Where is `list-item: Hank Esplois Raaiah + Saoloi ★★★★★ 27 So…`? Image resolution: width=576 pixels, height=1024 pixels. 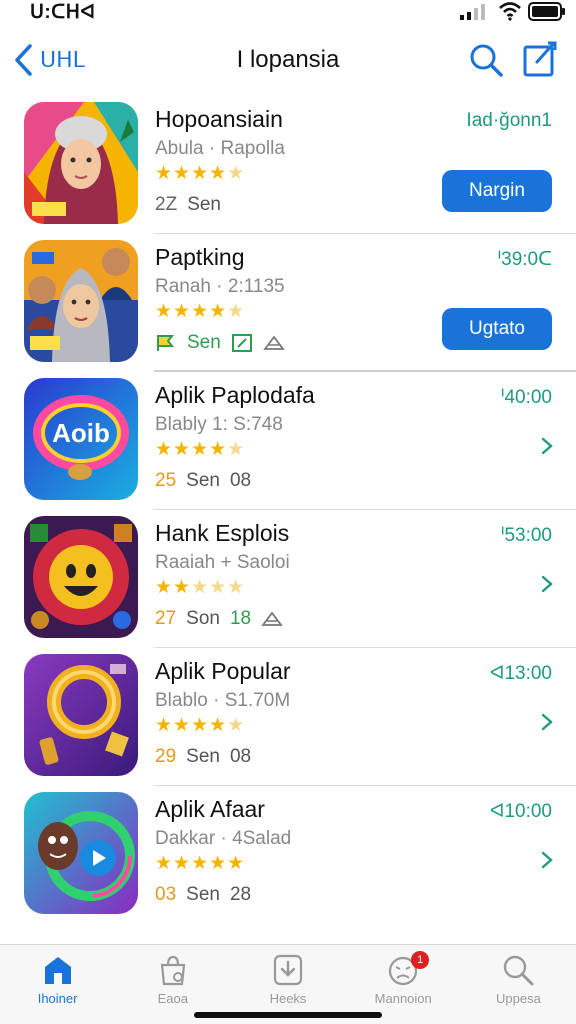 list-item: Hank Esplois Raaiah + Saoloi ★★★★★ 27 So… is located at coordinates (288, 579).